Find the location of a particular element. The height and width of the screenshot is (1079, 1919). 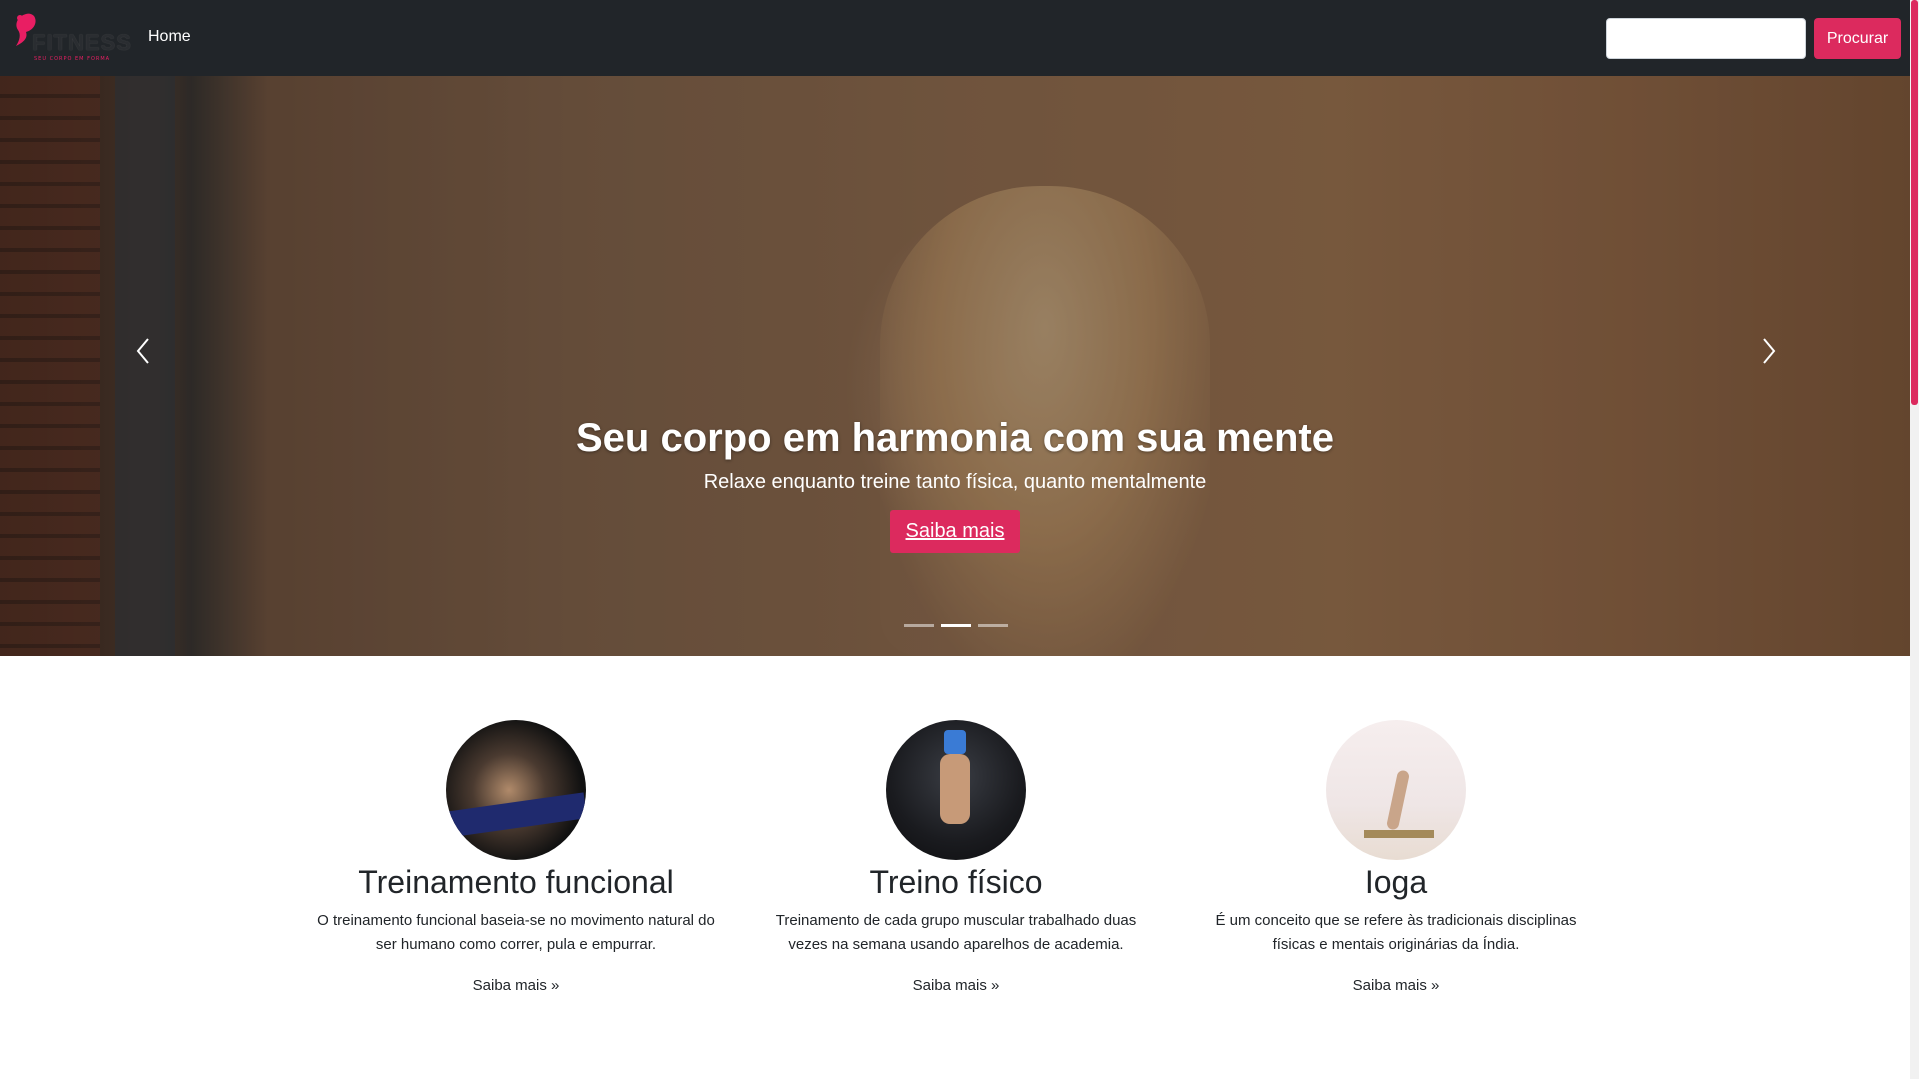

navbar: FITNESS SEU CORPO EM FORMA Home Procurar is located at coordinates (959, 38).